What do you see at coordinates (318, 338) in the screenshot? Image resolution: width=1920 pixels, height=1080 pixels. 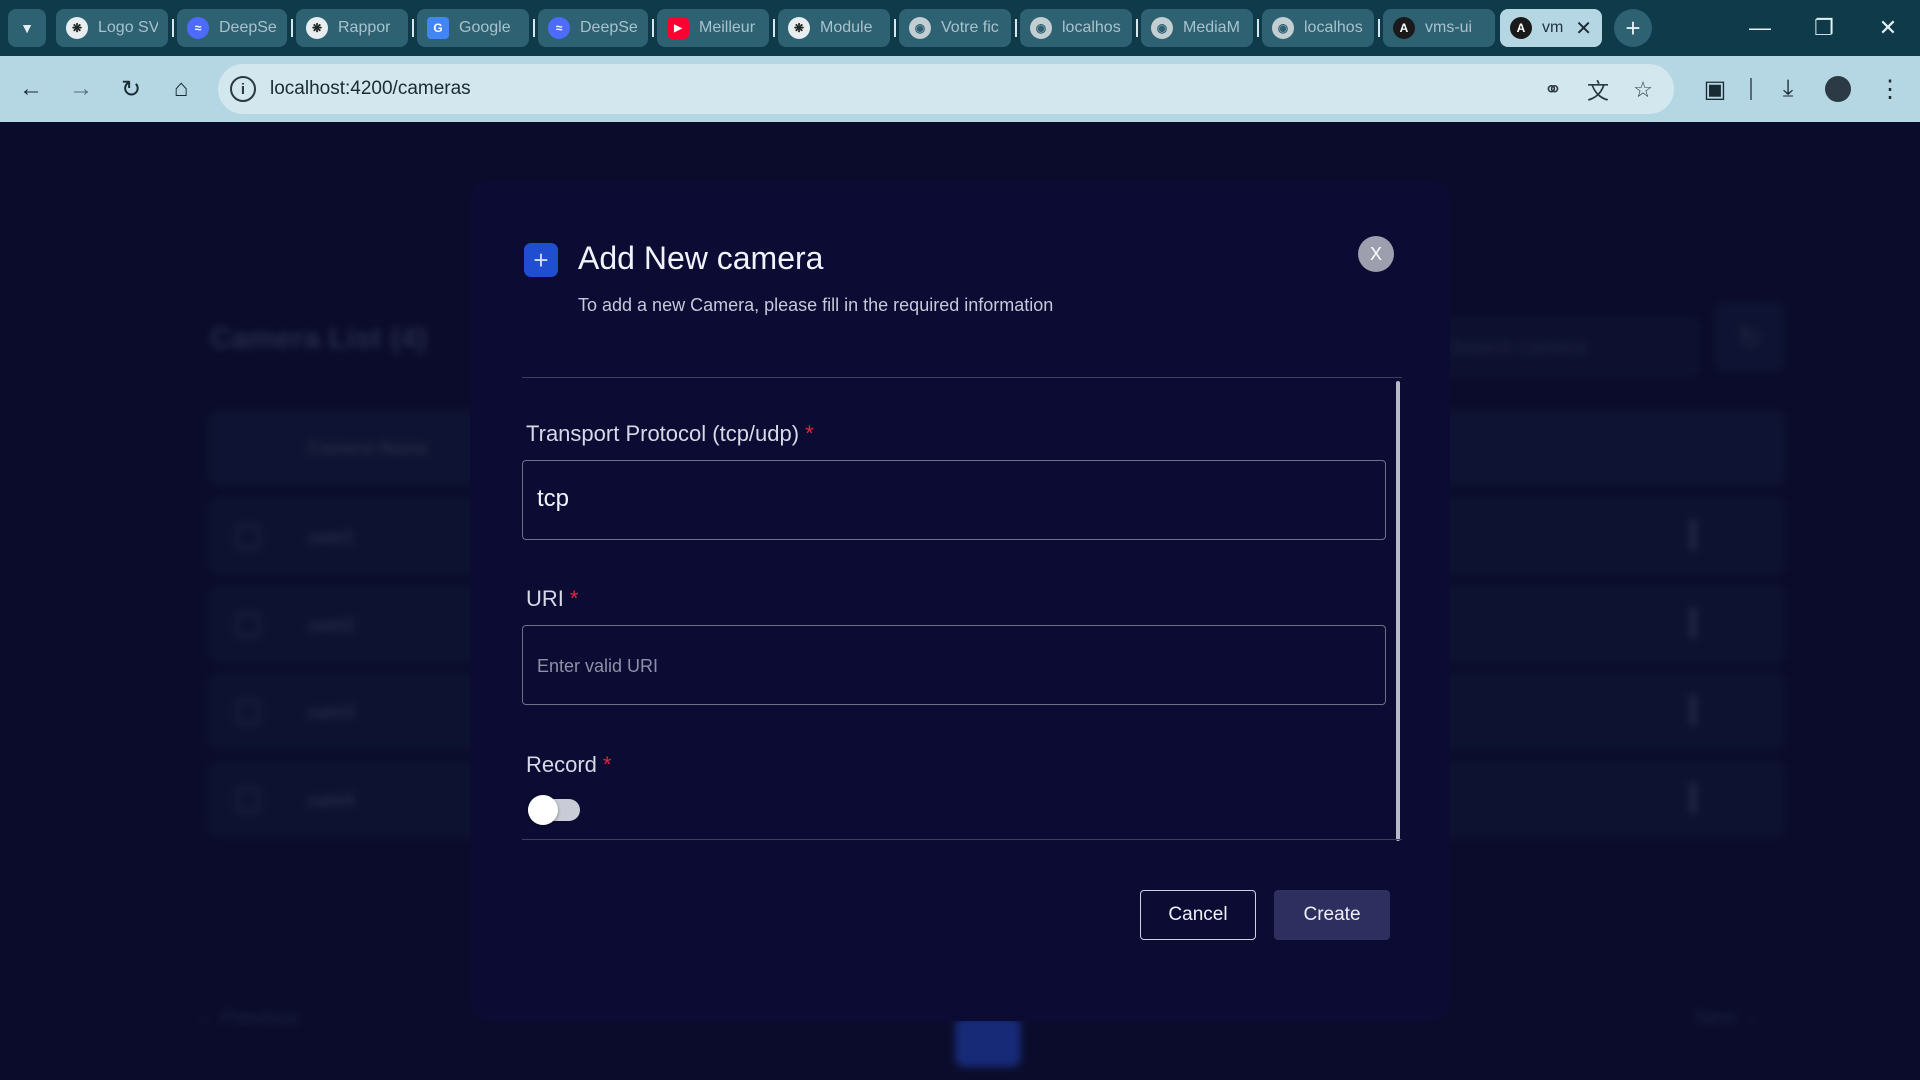 I see `camera-list-title: Camera List (4)` at bounding box center [318, 338].